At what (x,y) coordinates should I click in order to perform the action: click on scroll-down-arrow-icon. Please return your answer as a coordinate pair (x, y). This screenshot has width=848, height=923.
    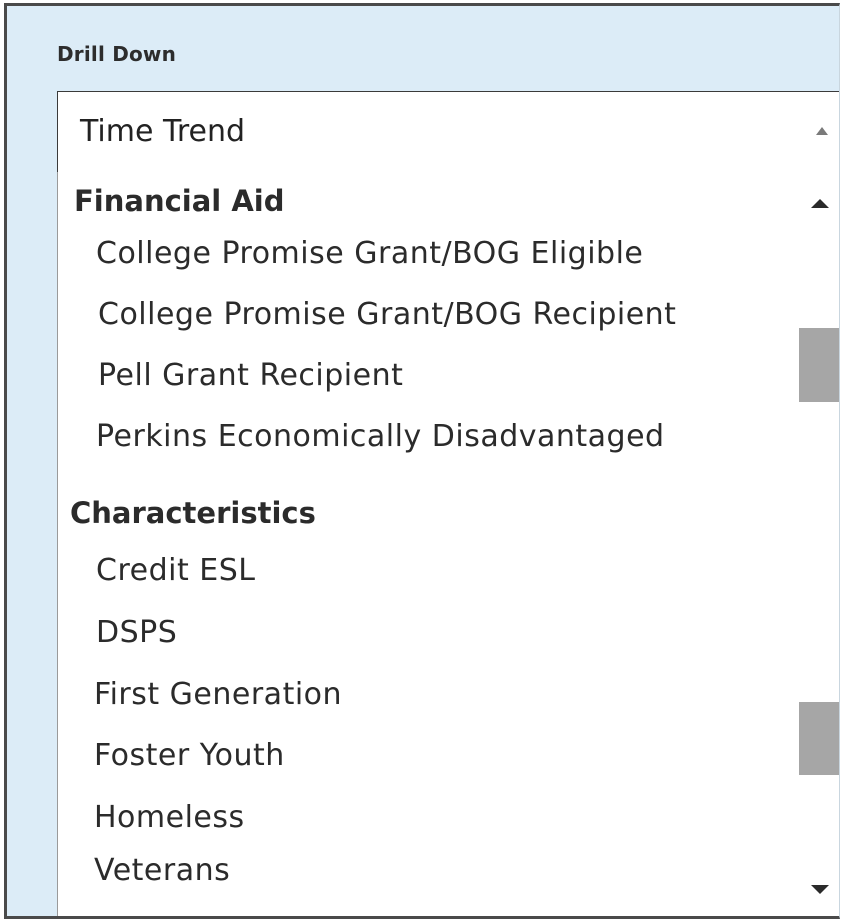
    Looking at the image, I should click on (820, 889).